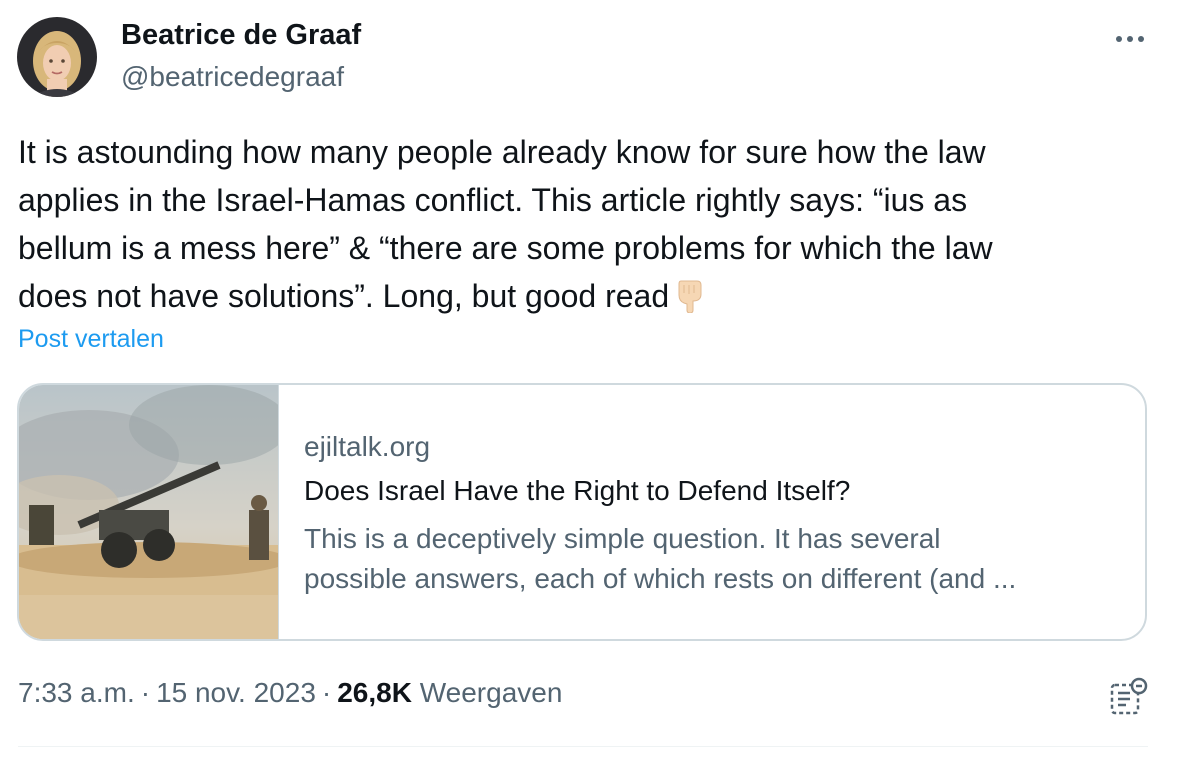 This screenshot has height=770, width=1194. What do you see at coordinates (367, 446) in the screenshot?
I see `card-domain: ejiltalk.org` at bounding box center [367, 446].